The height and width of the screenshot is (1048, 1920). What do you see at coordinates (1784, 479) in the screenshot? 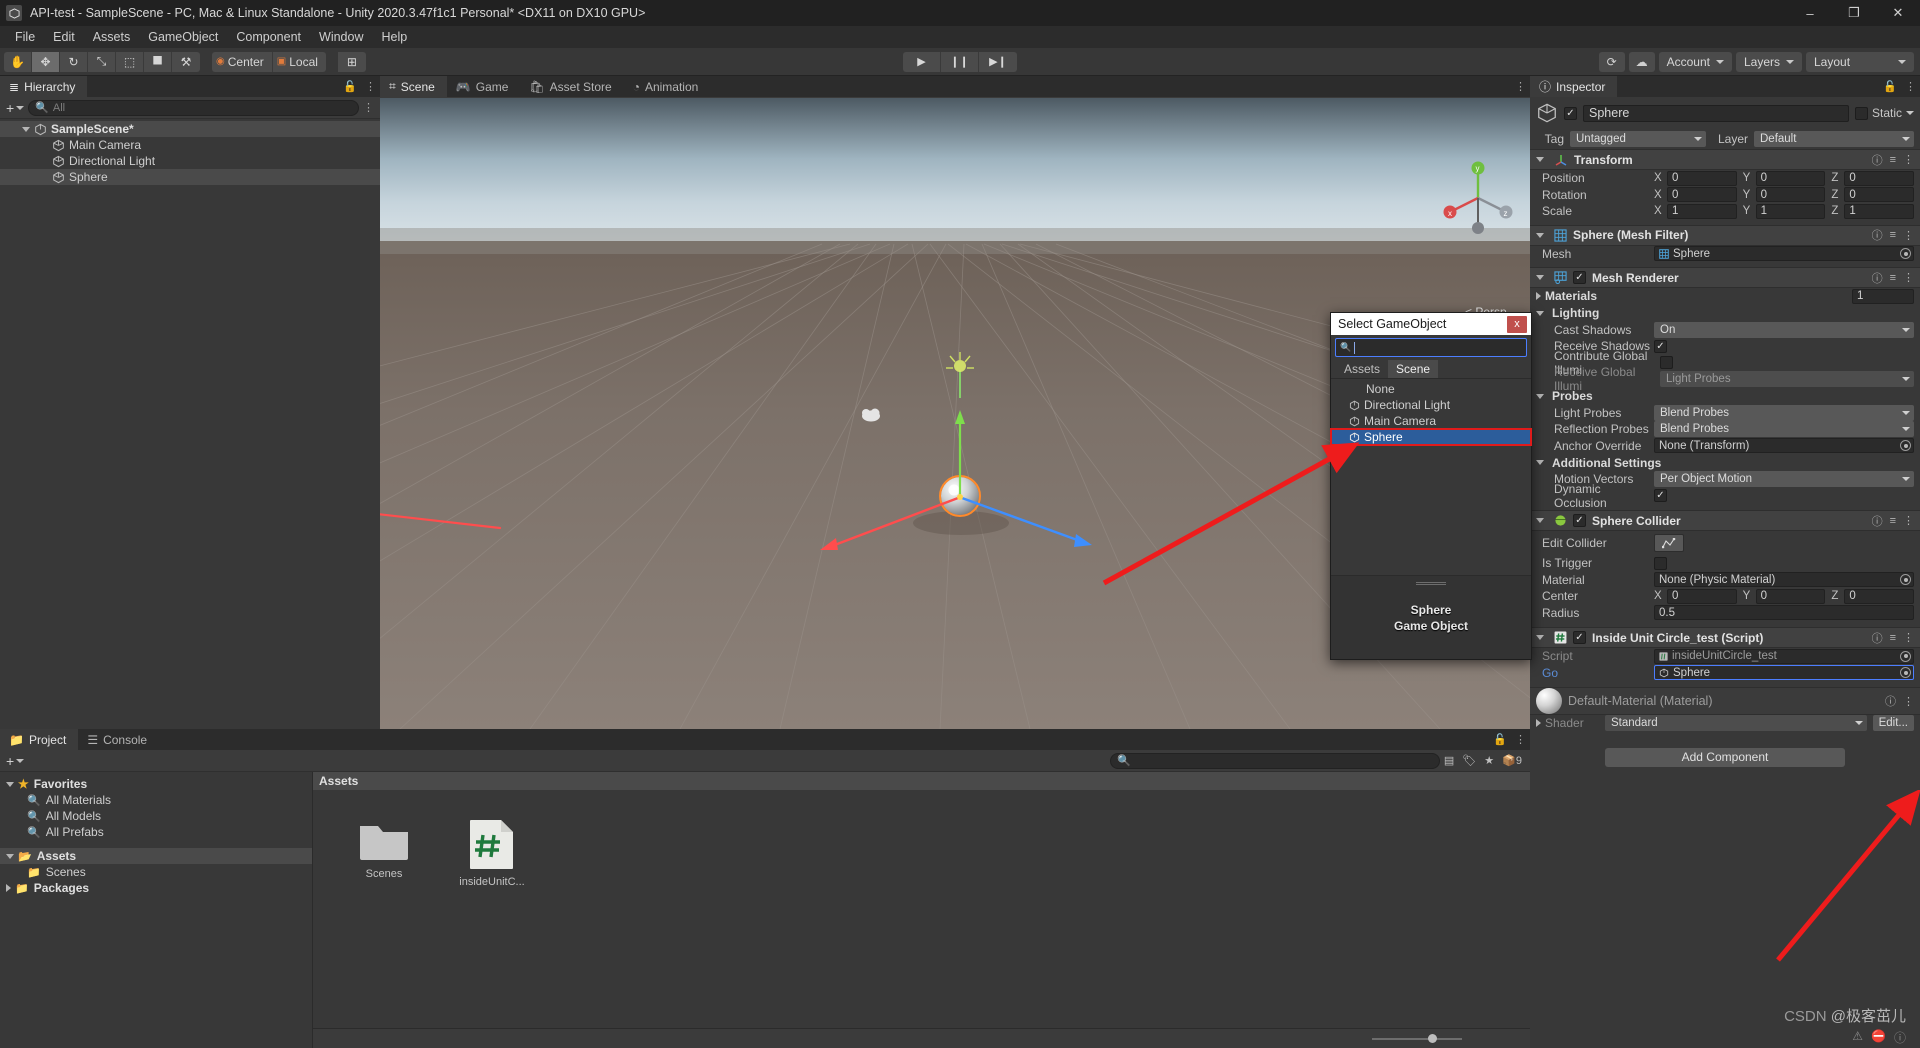
I see `motion-vectors-dropdown: Per Object Motion` at bounding box center [1784, 479].